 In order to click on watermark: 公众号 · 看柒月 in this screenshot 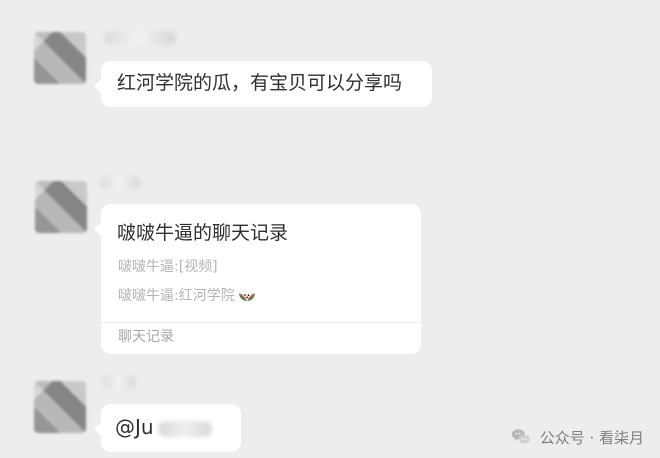, I will do `click(577, 437)`.